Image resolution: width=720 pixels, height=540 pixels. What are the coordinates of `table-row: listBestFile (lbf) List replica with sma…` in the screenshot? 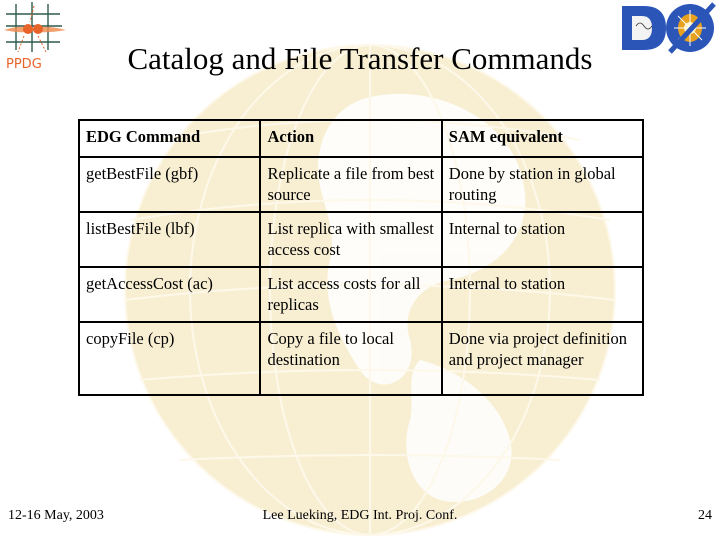 It's located at (361, 239).